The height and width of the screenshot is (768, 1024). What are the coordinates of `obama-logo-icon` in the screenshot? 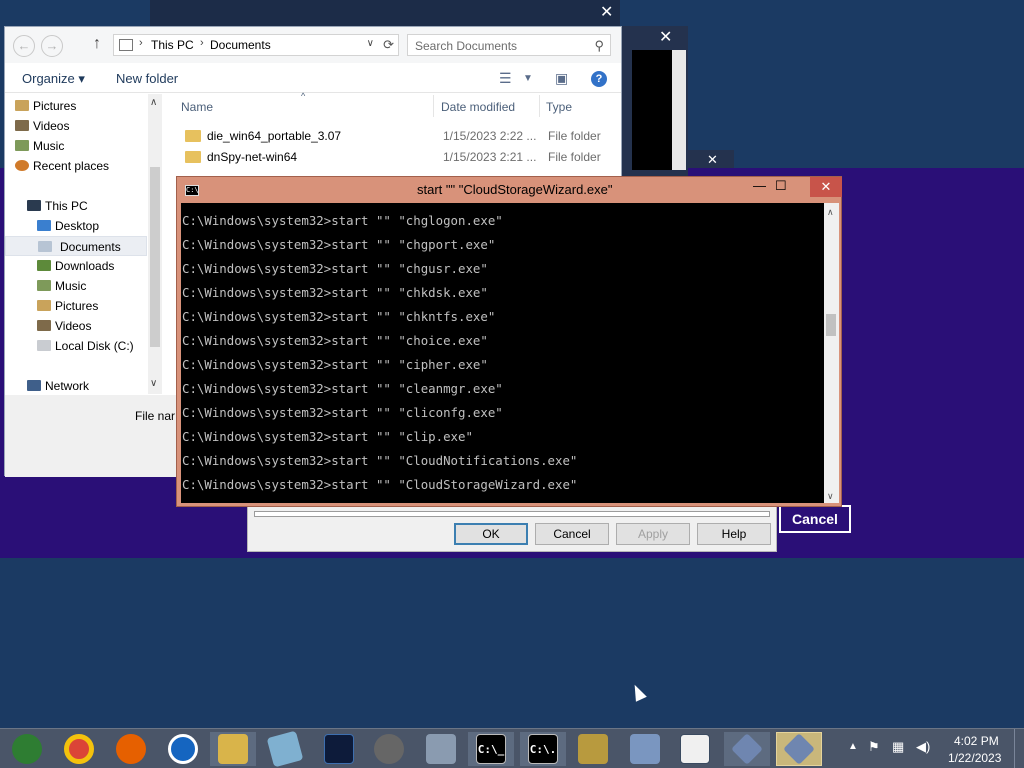 It's located at (183, 749).